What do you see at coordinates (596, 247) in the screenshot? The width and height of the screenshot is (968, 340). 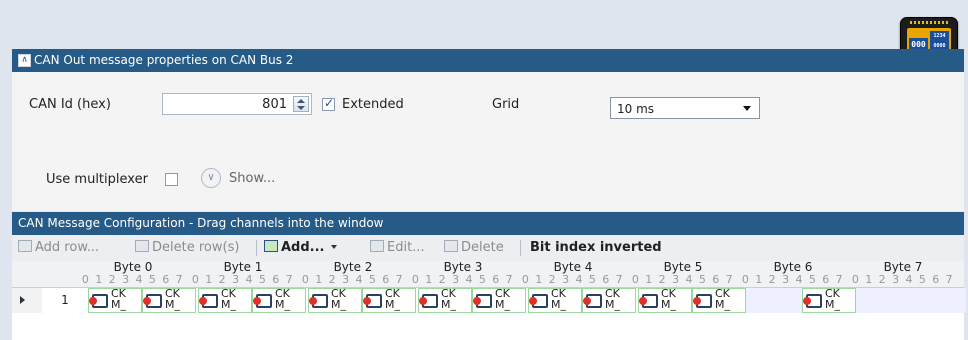 I see `bit-index-inverted-toggle: Bit index inverted` at bounding box center [596, 247].